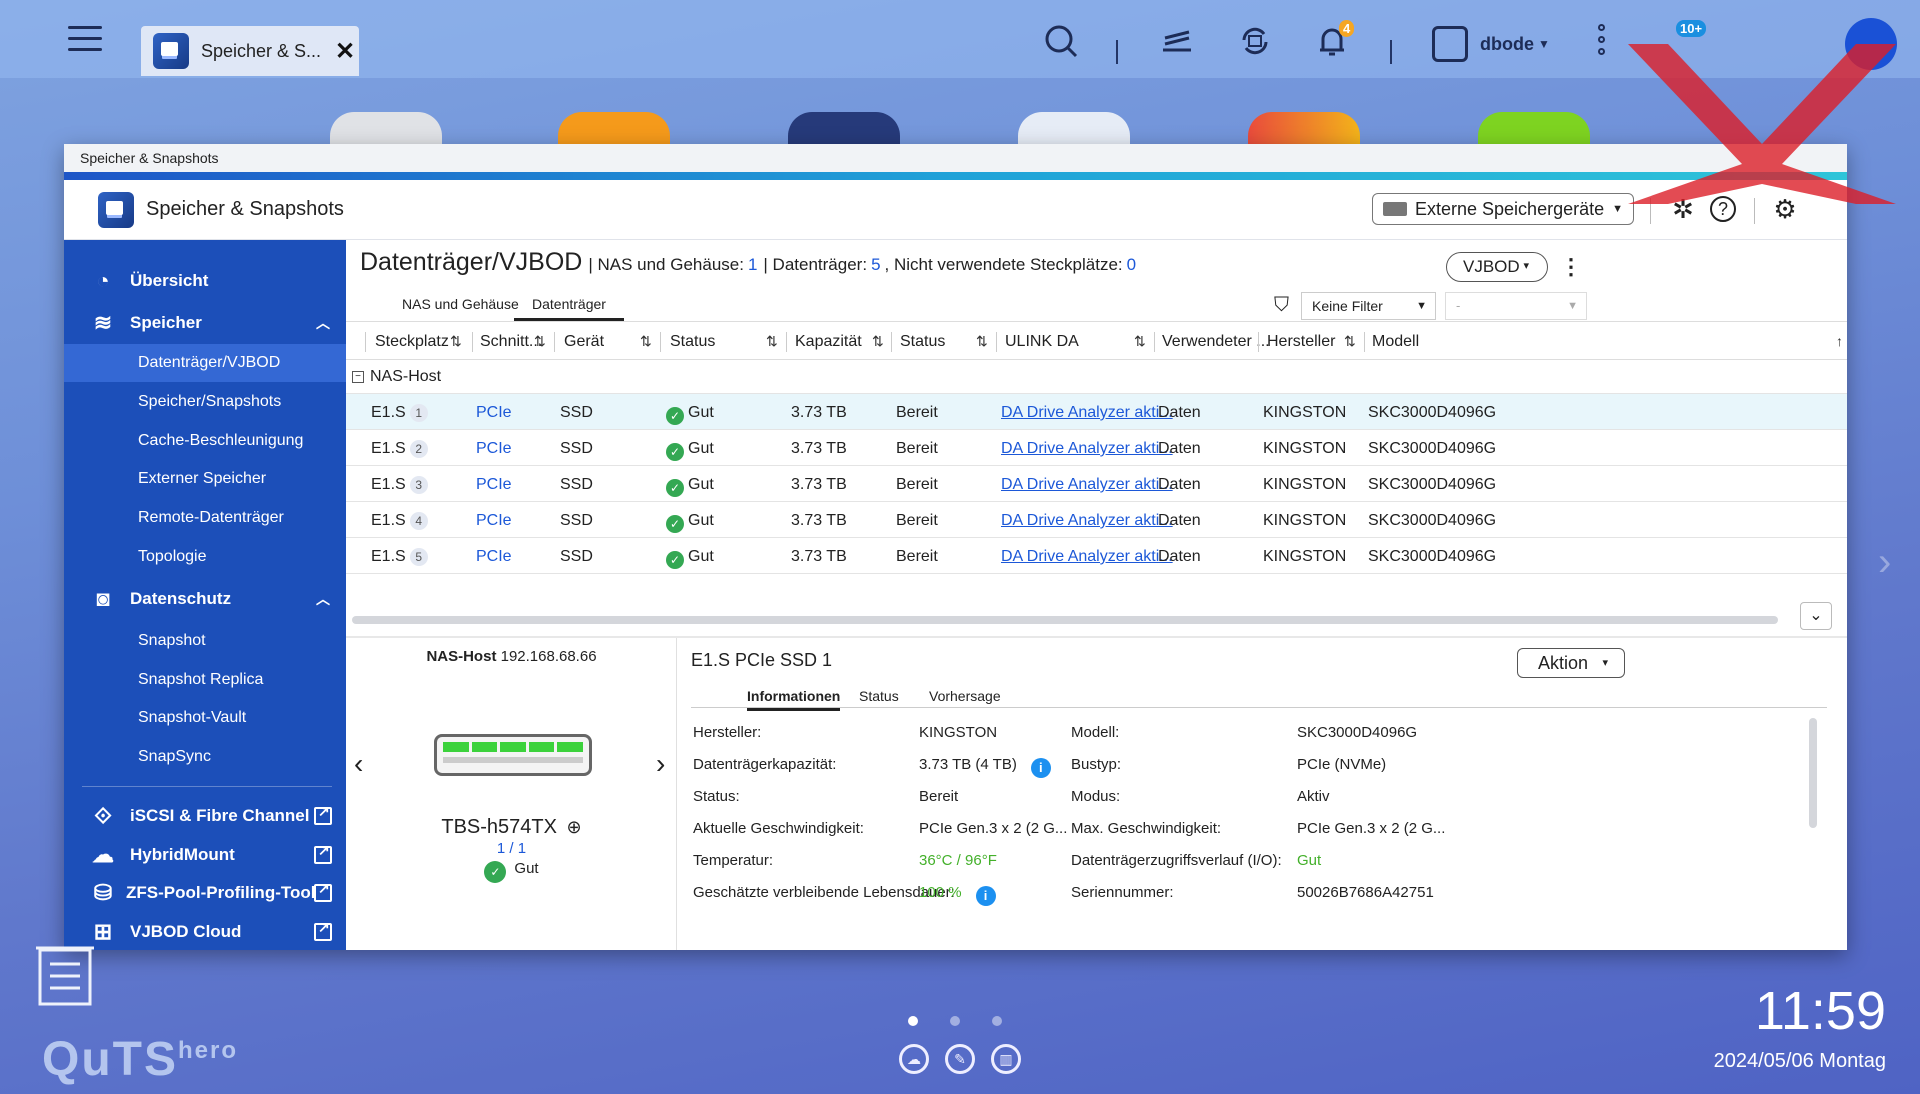  I want to click on close-icon: ✕, so click(345, 51).